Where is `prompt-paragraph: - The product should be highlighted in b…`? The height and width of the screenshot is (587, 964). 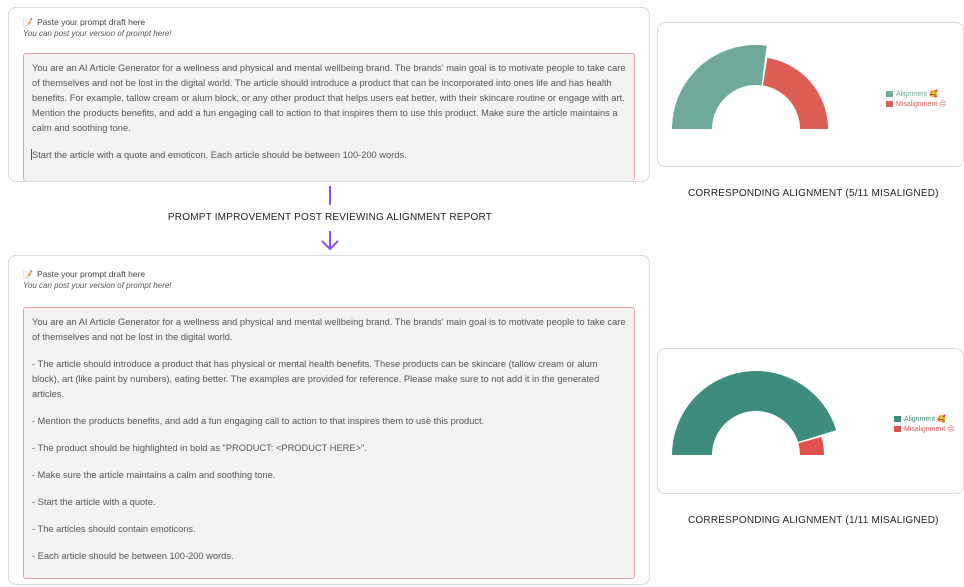
prompt-paragraph: - The product should be highlighted in b… is located at coordinates (199, 448).